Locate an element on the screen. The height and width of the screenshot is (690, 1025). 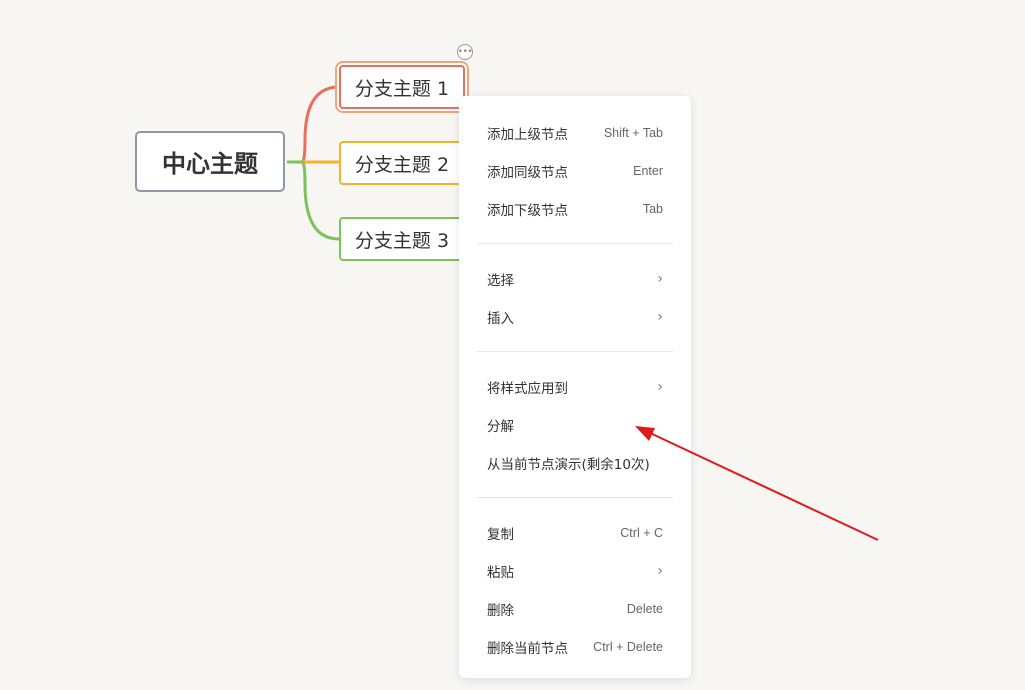
annotation-arrow-line is located at coordinates (763, 486).